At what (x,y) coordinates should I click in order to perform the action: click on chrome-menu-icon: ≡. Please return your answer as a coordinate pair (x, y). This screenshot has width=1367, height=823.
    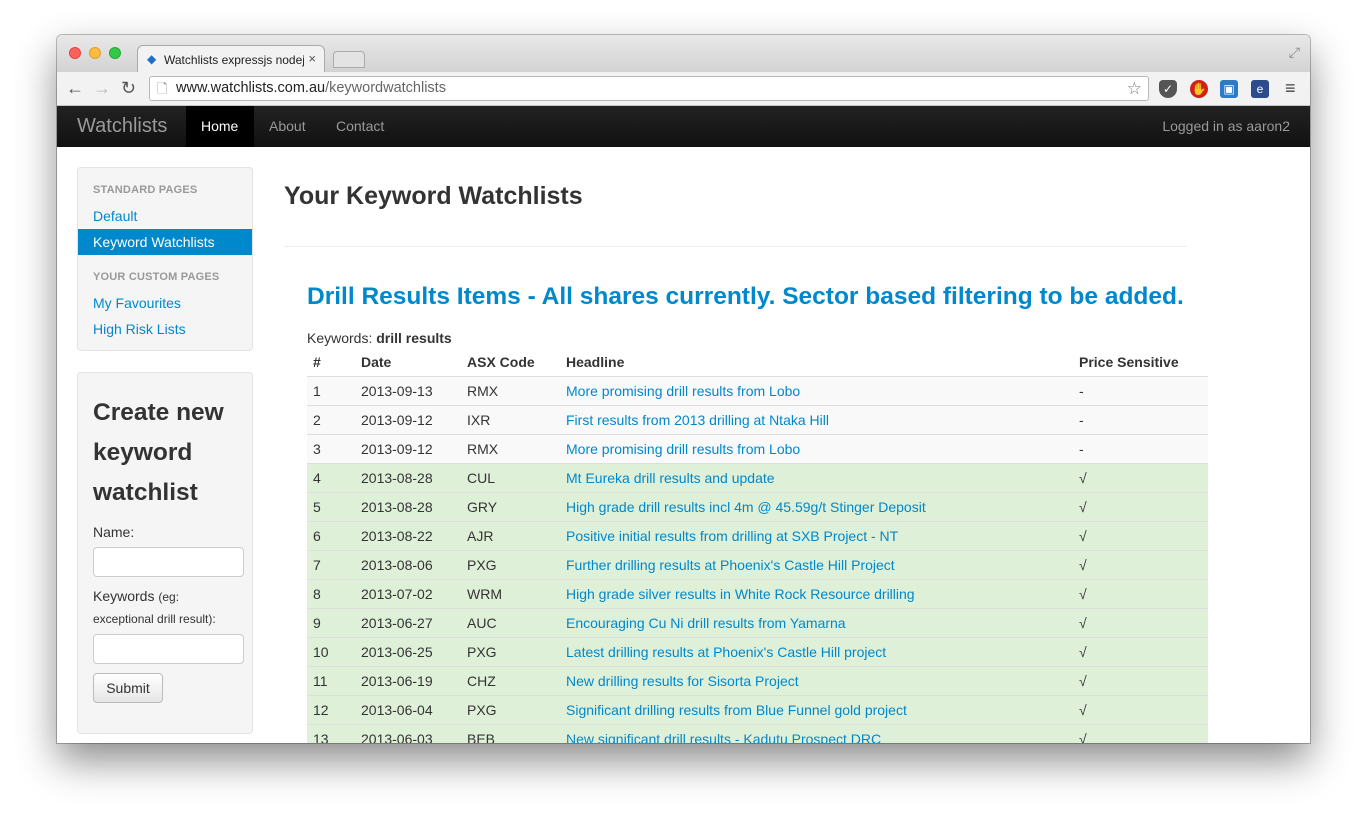
    Looking at the image, I should click on (1290, 88).